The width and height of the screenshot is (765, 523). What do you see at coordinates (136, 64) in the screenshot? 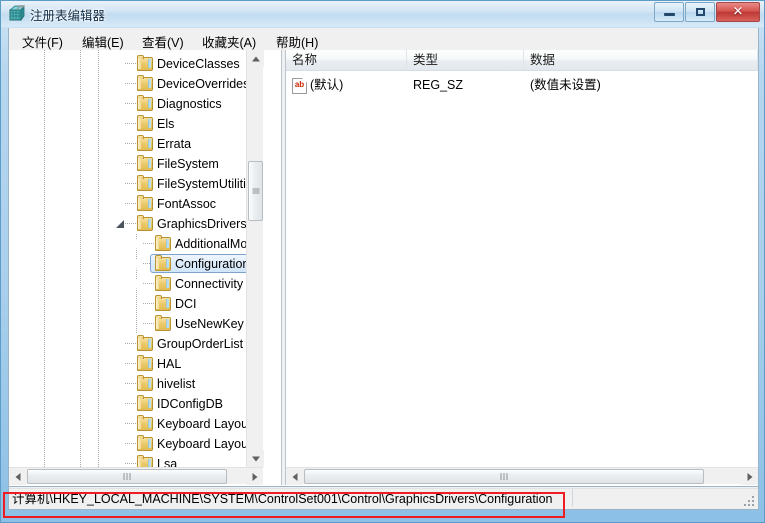
I see `tree-item-deviceclasses: DeviceClasses` at bounding box center [136, 64].